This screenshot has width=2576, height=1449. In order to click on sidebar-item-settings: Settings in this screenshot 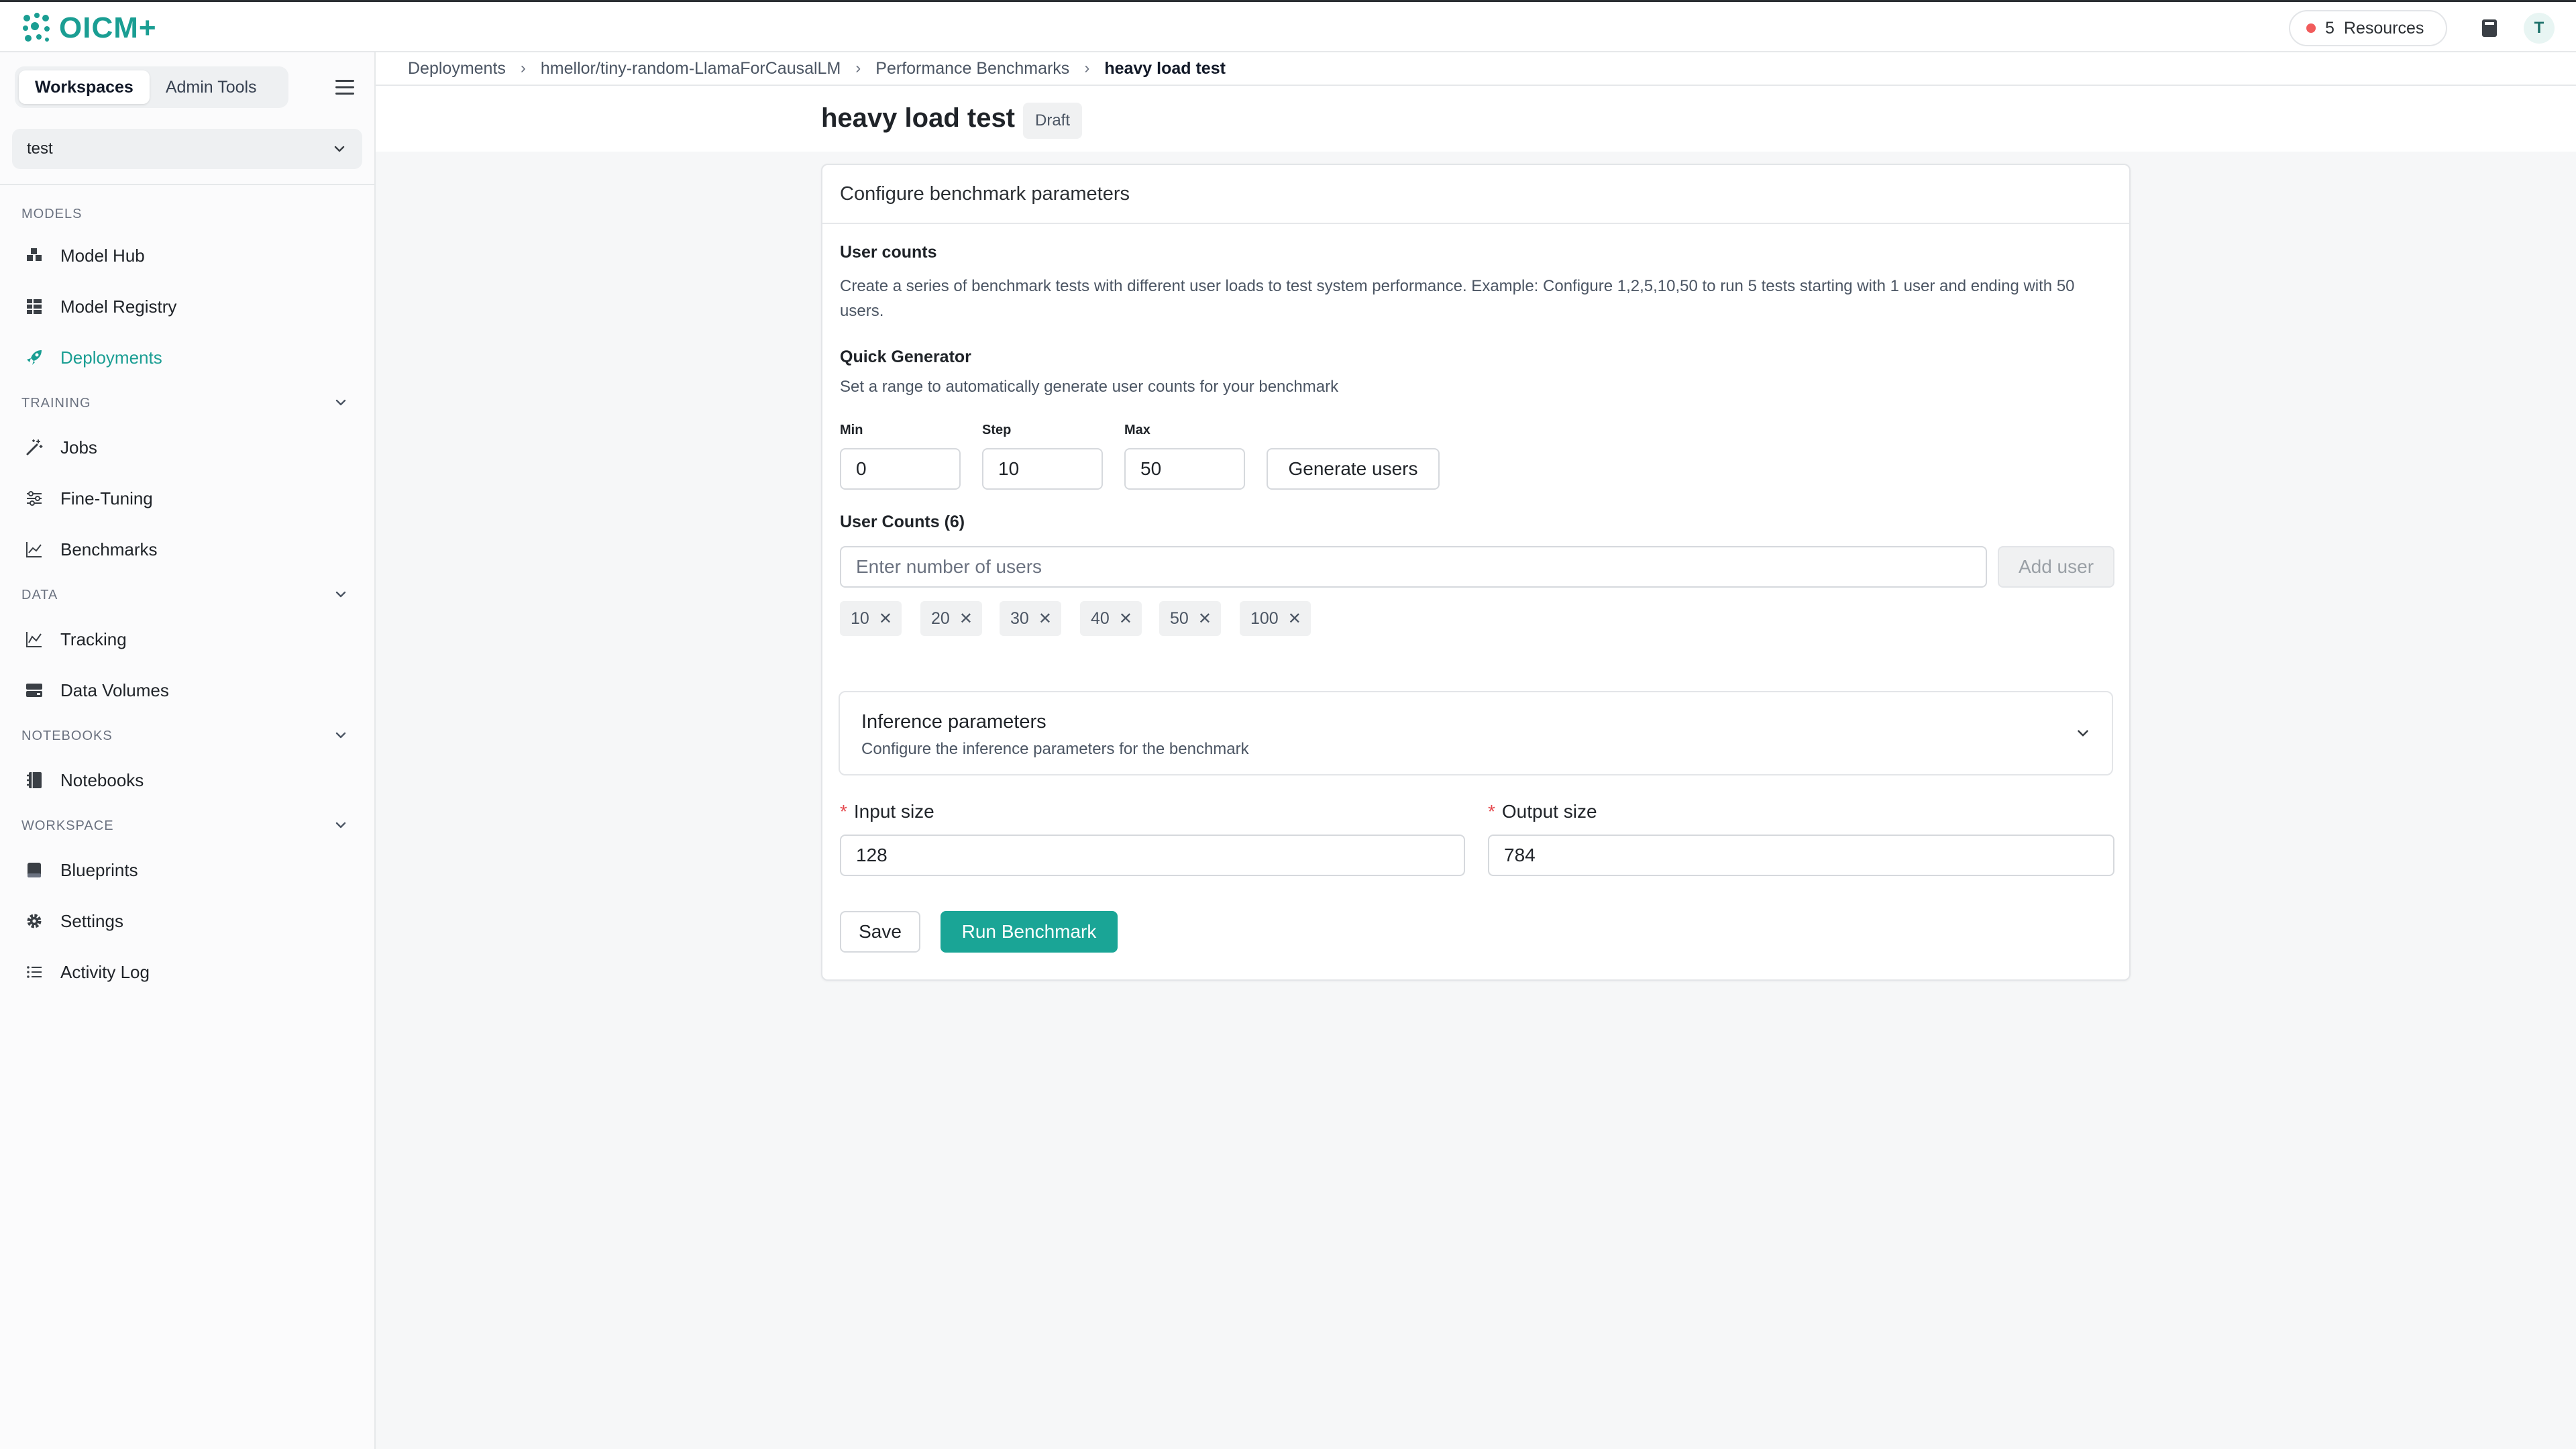, I will do `click(73, 921)`.